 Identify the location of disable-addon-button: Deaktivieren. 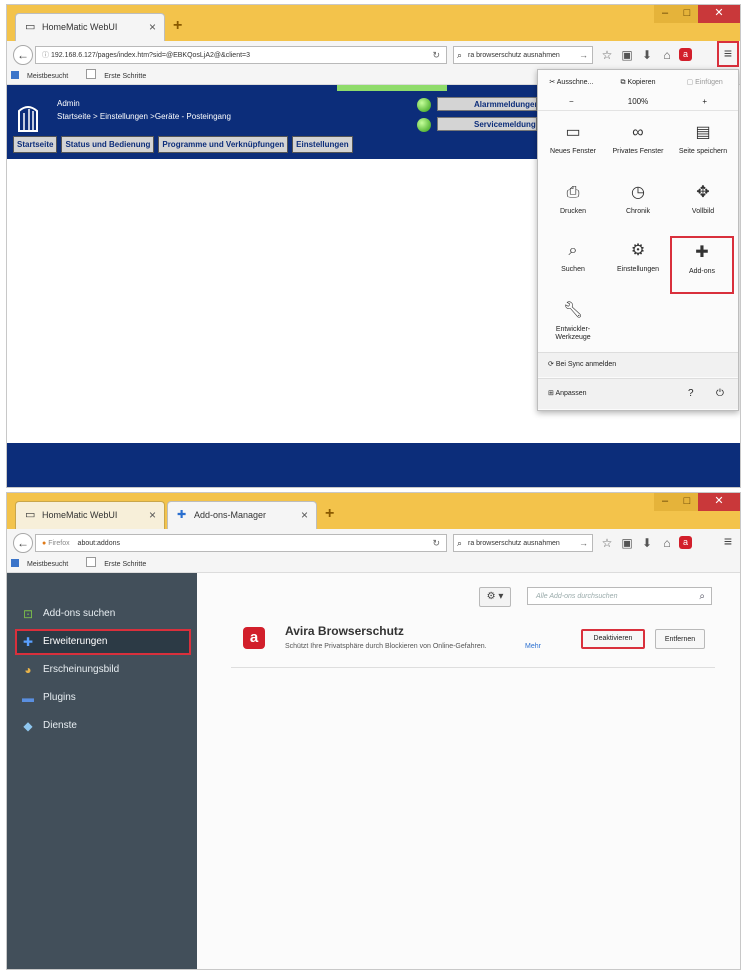
(613, 639).